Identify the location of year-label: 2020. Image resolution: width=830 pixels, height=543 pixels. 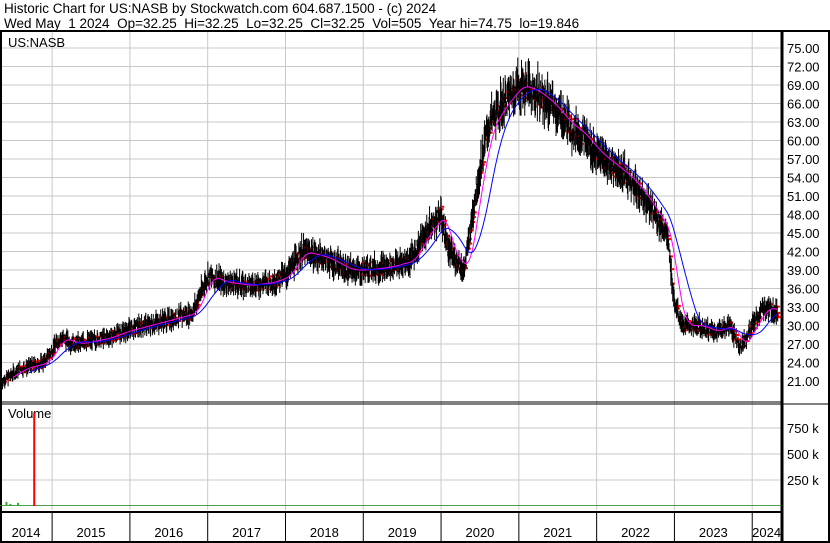
(479, 532).